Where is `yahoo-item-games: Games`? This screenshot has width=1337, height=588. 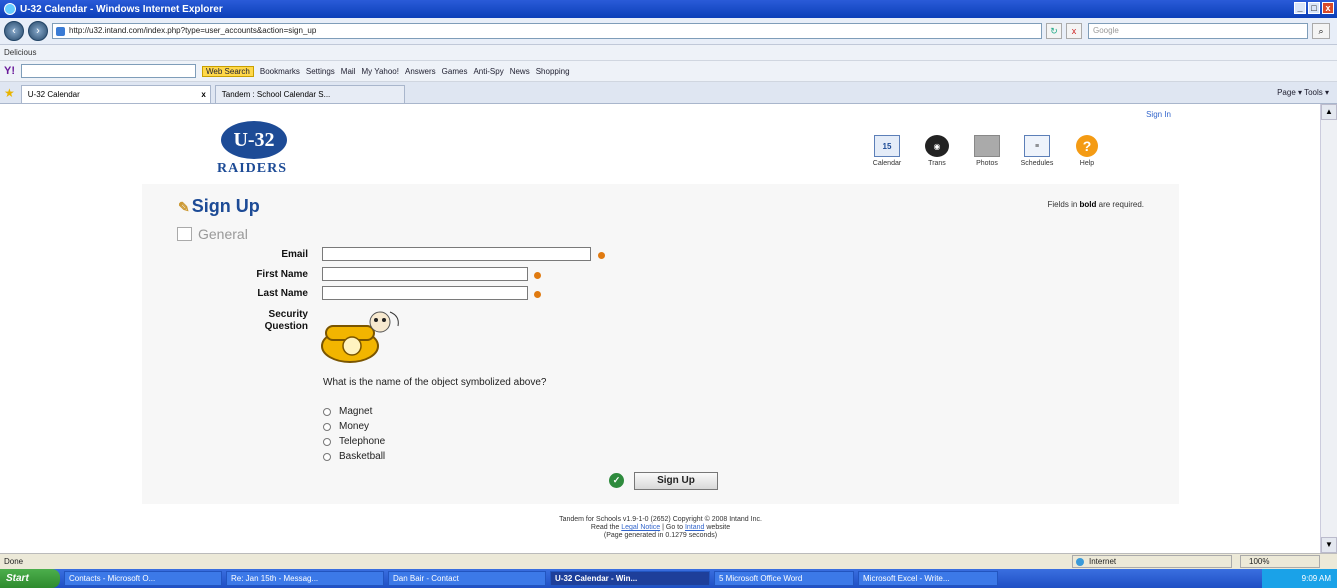 yahoo-item-games: Games is located at coordinates (455, 71).